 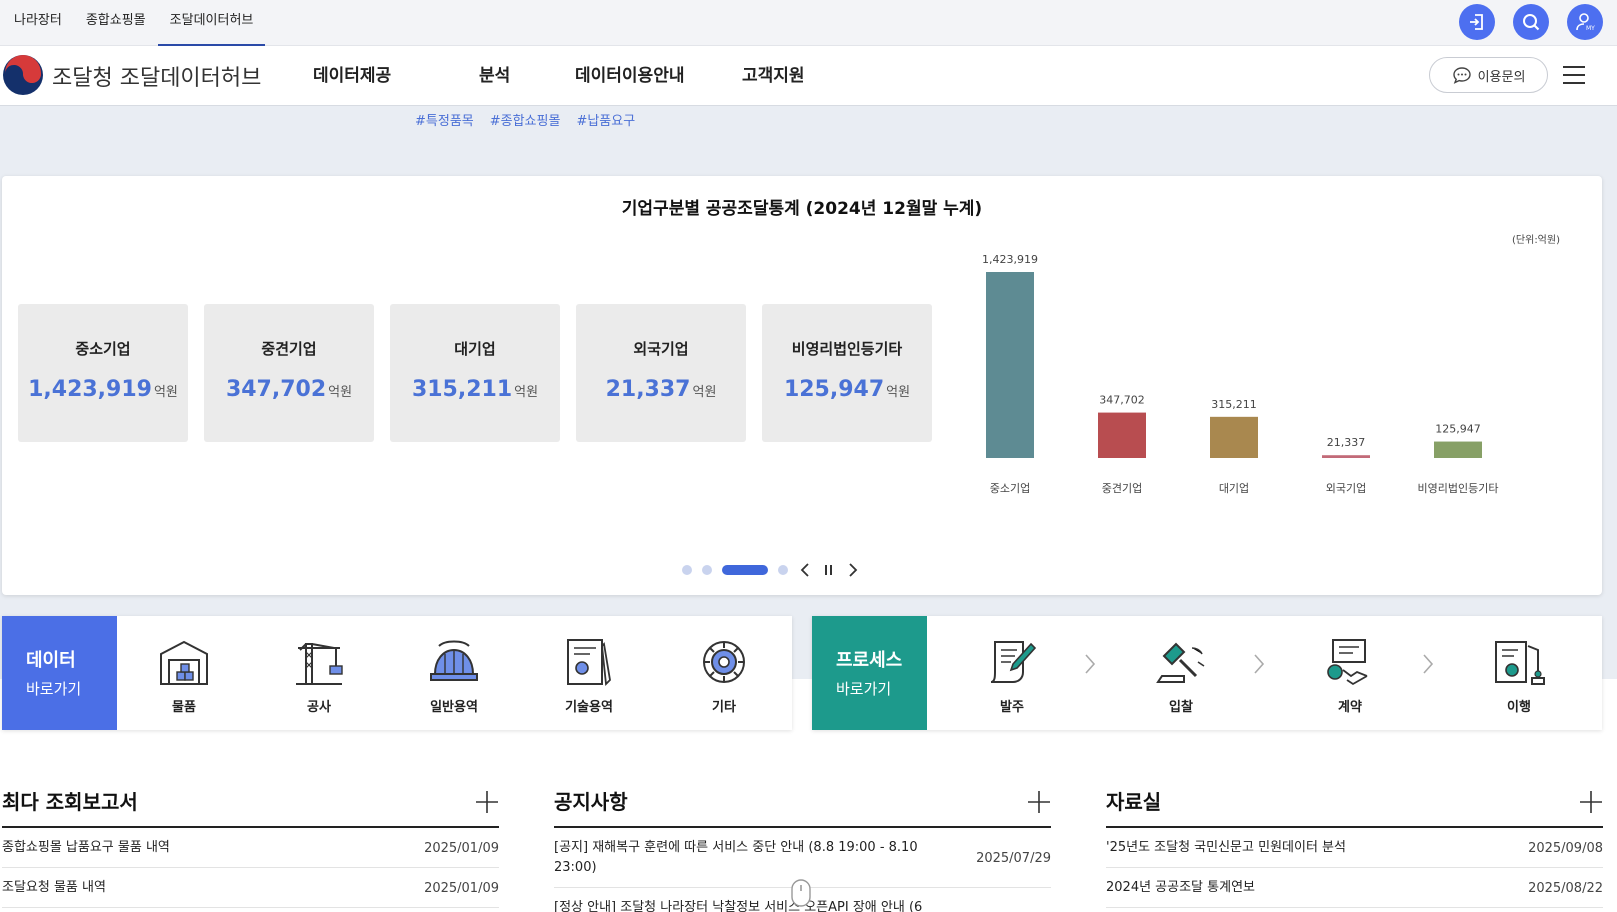 I want to click on process-link-bidding: 입찰, so click(x=1181, y=673).